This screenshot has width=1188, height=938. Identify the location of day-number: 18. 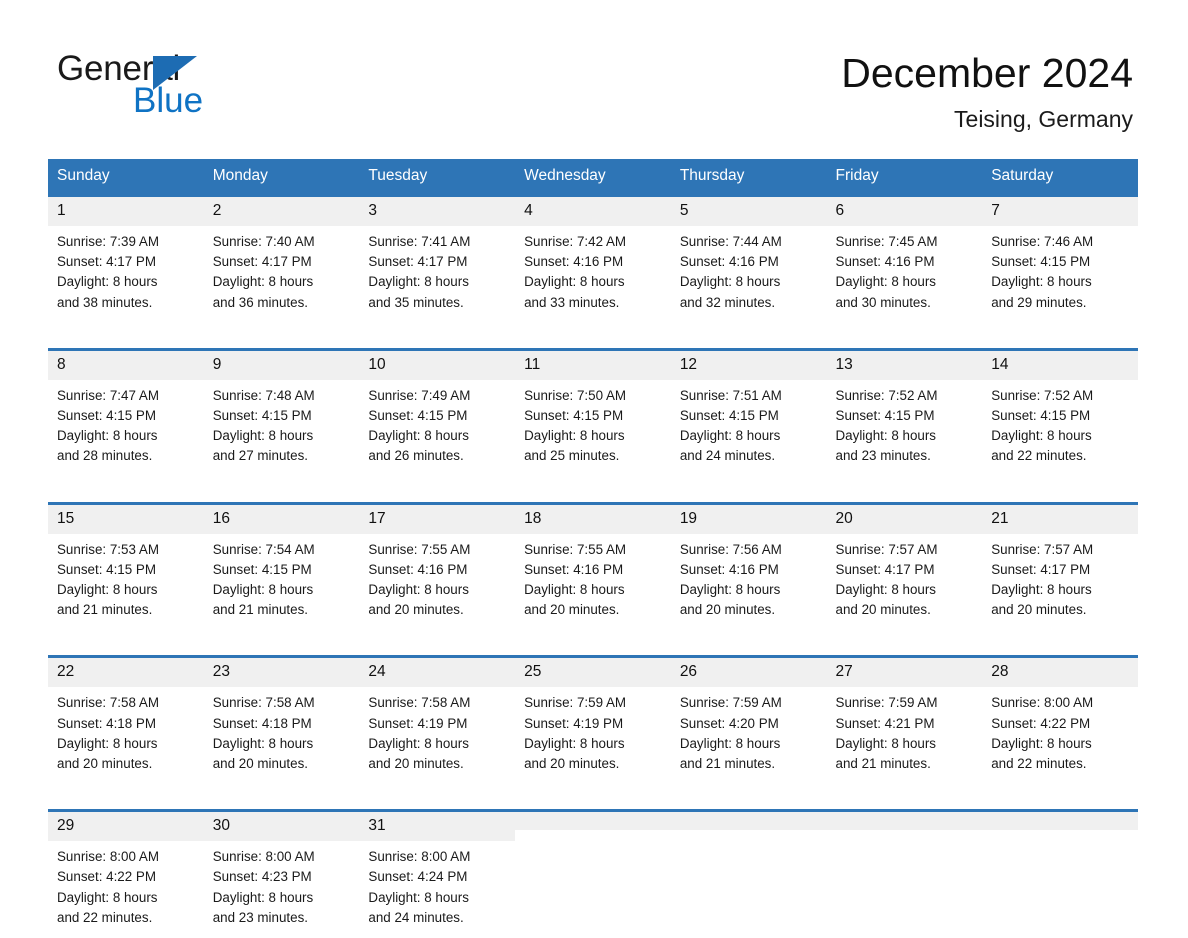
(593, 519).